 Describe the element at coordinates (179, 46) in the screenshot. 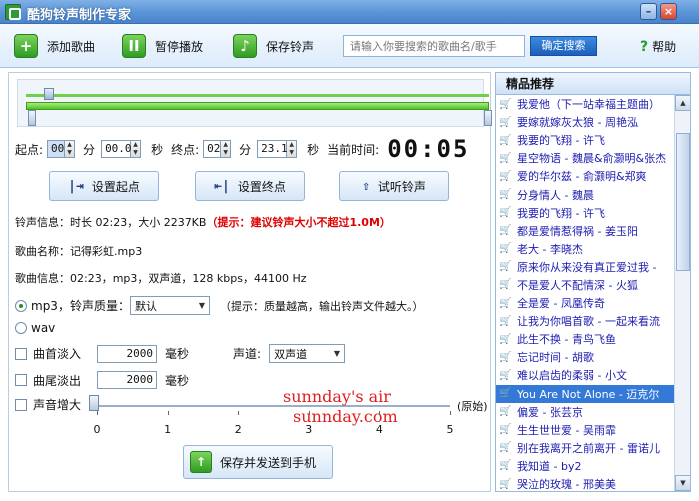

I see `pause-label: 暂停播放` at that location.